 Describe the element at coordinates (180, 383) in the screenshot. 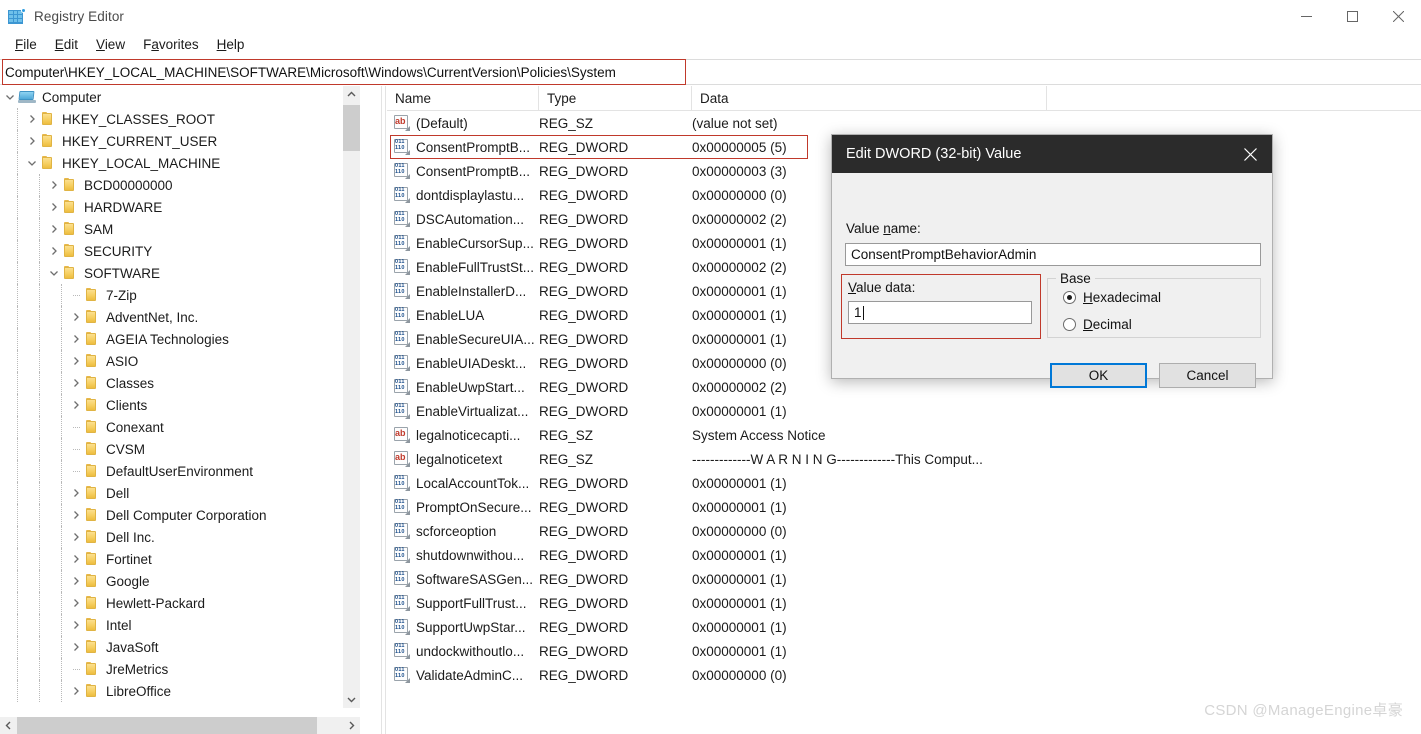

I see `tree-node: Classes` at that location.